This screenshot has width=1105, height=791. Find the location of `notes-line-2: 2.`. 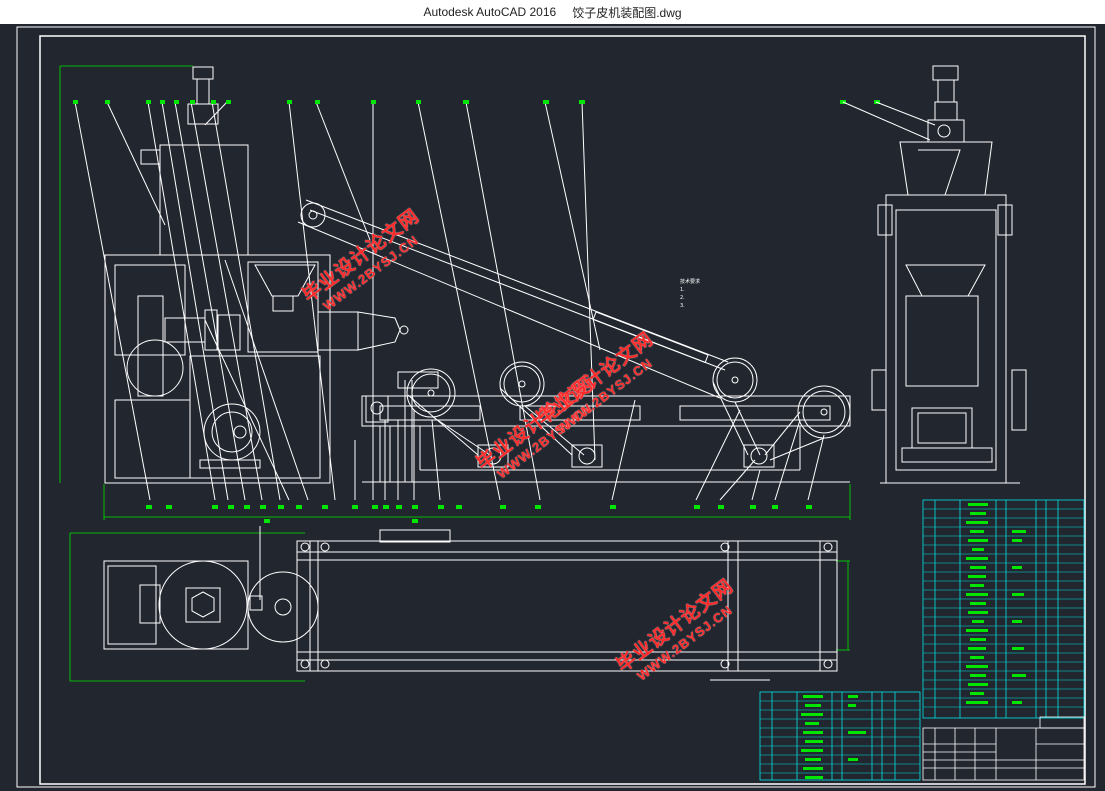

notes-line-2: 2. is located at coordinates (682, 298).